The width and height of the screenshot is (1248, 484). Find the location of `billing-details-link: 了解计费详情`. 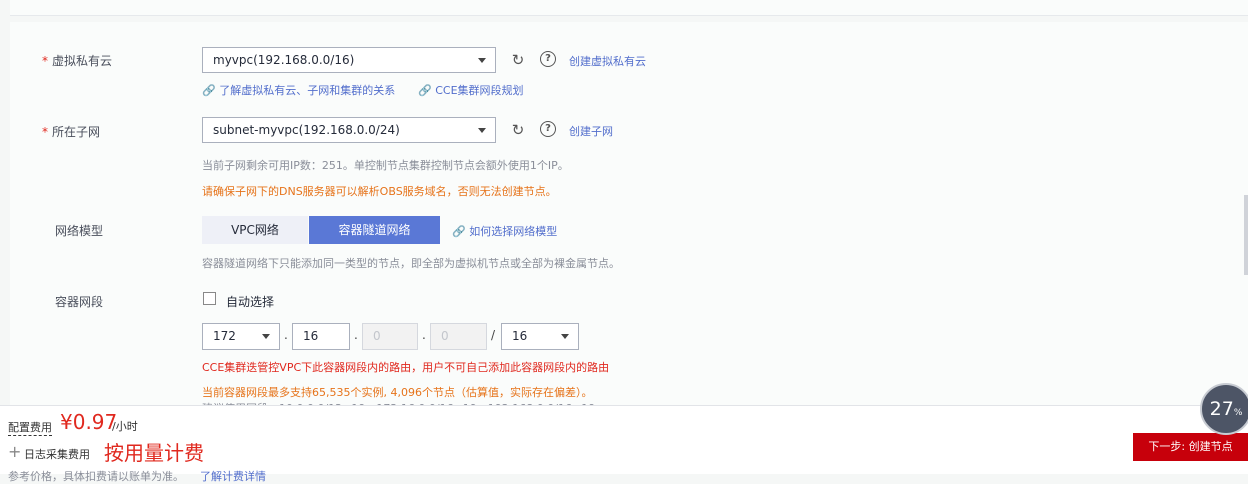

billing-details-link: 了解计费详情 is located at coordinates (233, 476).